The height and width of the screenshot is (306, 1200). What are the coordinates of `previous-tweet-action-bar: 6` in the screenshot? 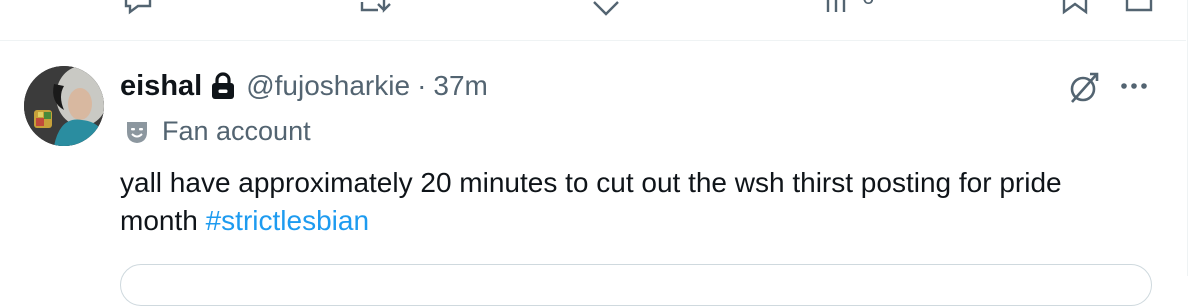 It's located at (600, 20).